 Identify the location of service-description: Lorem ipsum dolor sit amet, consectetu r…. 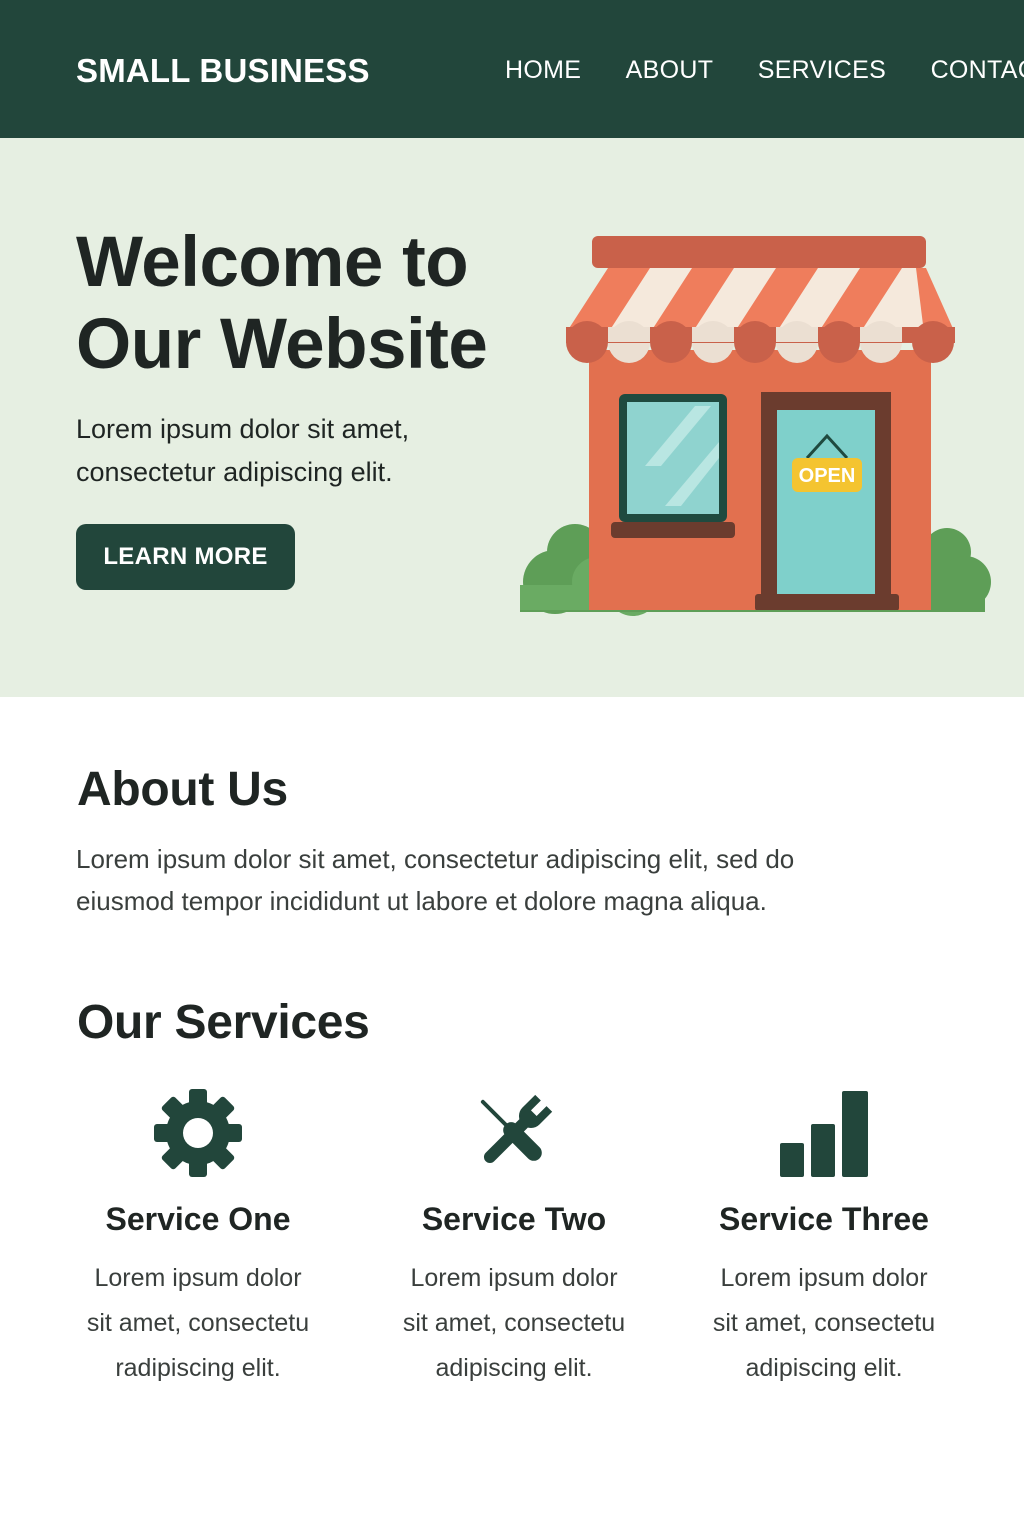
(198, 1323).